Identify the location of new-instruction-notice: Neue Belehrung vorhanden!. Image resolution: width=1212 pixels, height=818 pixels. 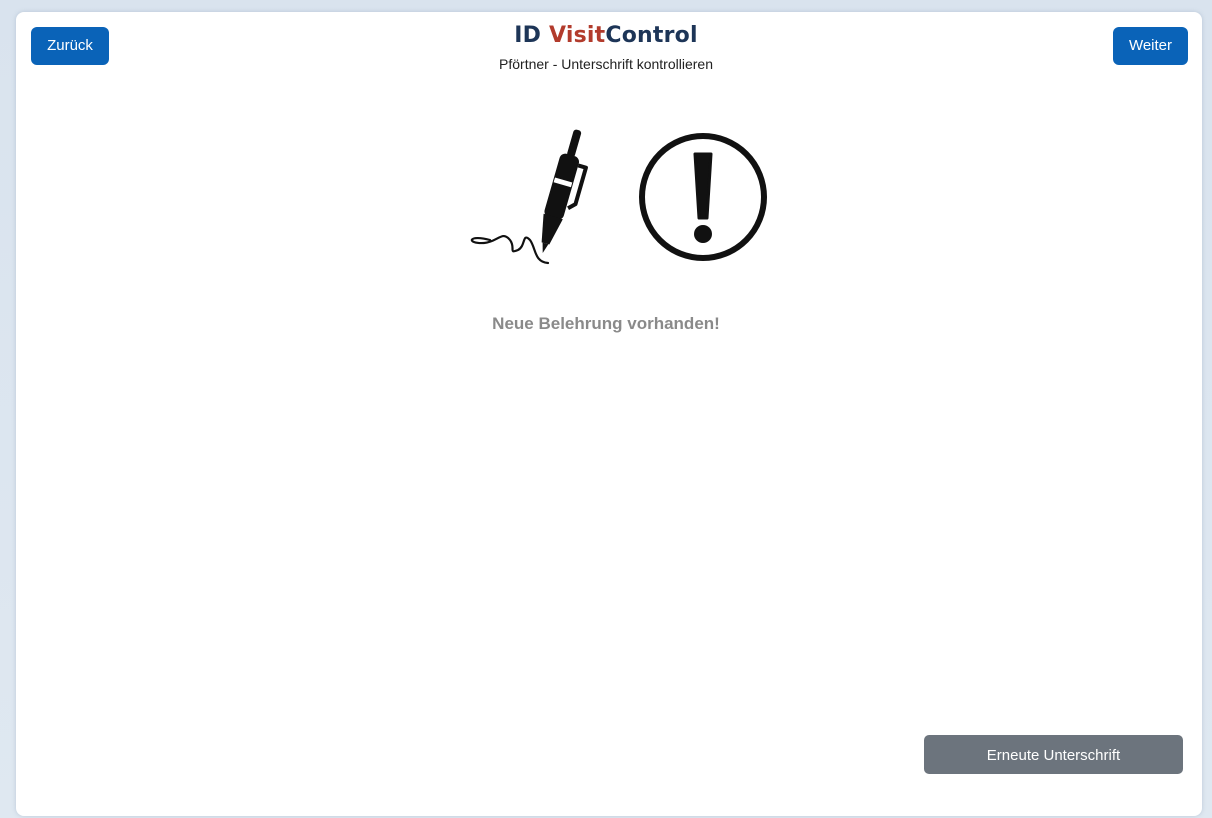
(606, 323).